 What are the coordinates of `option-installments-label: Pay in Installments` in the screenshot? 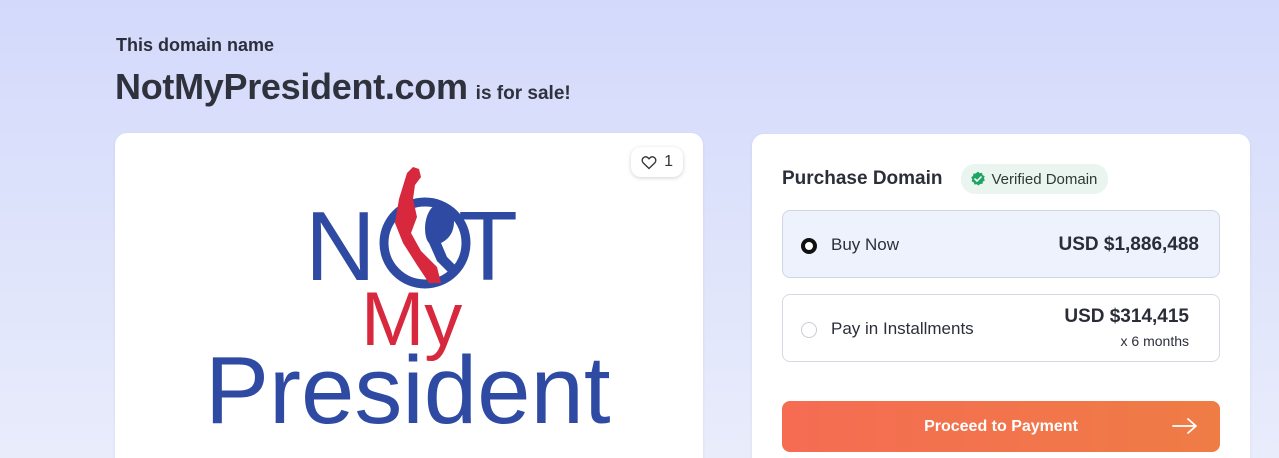 It's located at (902, 328).